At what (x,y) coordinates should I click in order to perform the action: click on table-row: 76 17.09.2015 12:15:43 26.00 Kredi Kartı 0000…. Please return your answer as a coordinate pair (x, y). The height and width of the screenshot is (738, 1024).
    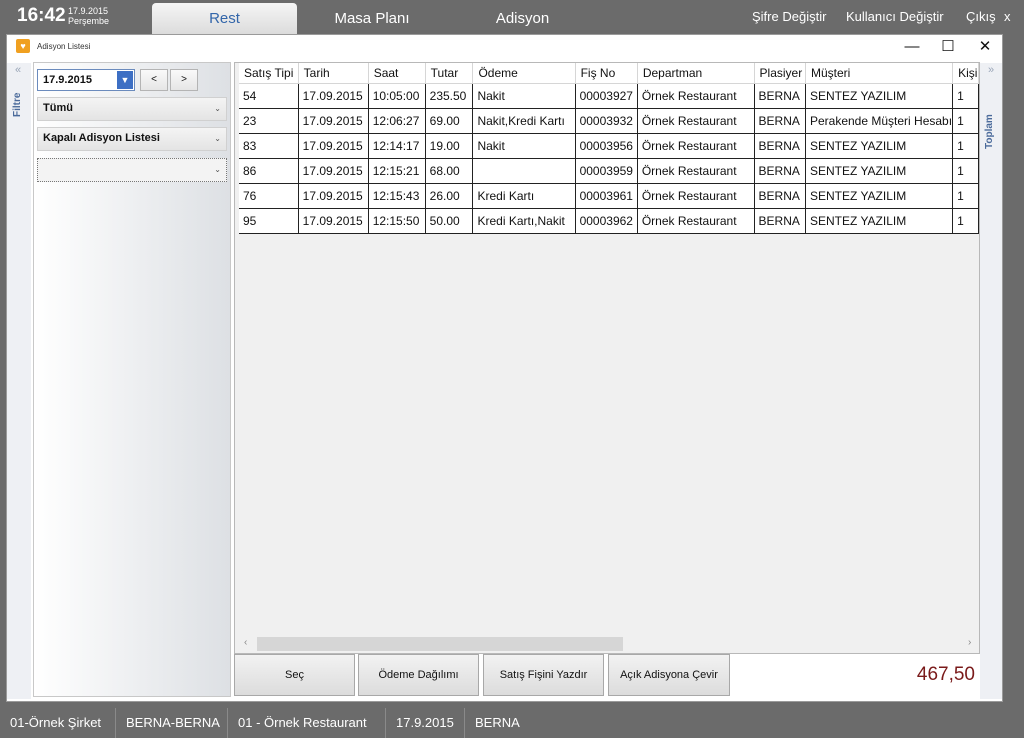
    Looking at the image, I should click on (609, 196).